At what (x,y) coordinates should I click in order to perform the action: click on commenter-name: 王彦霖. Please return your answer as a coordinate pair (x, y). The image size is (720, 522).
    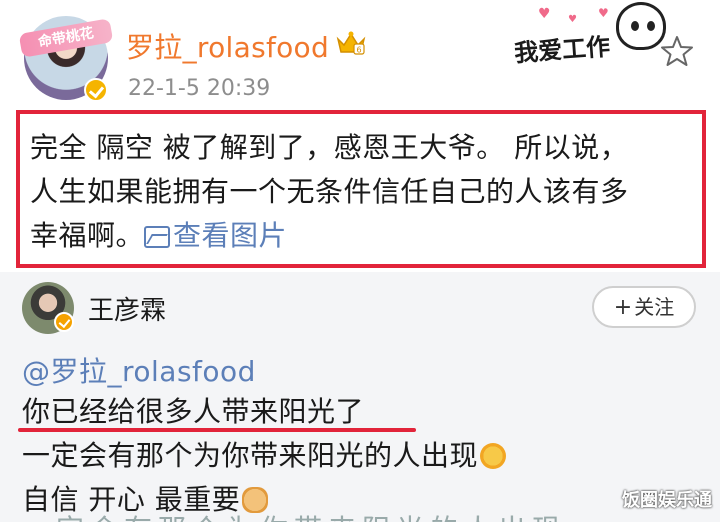
    Looking at the image, I should click on (127, 308).